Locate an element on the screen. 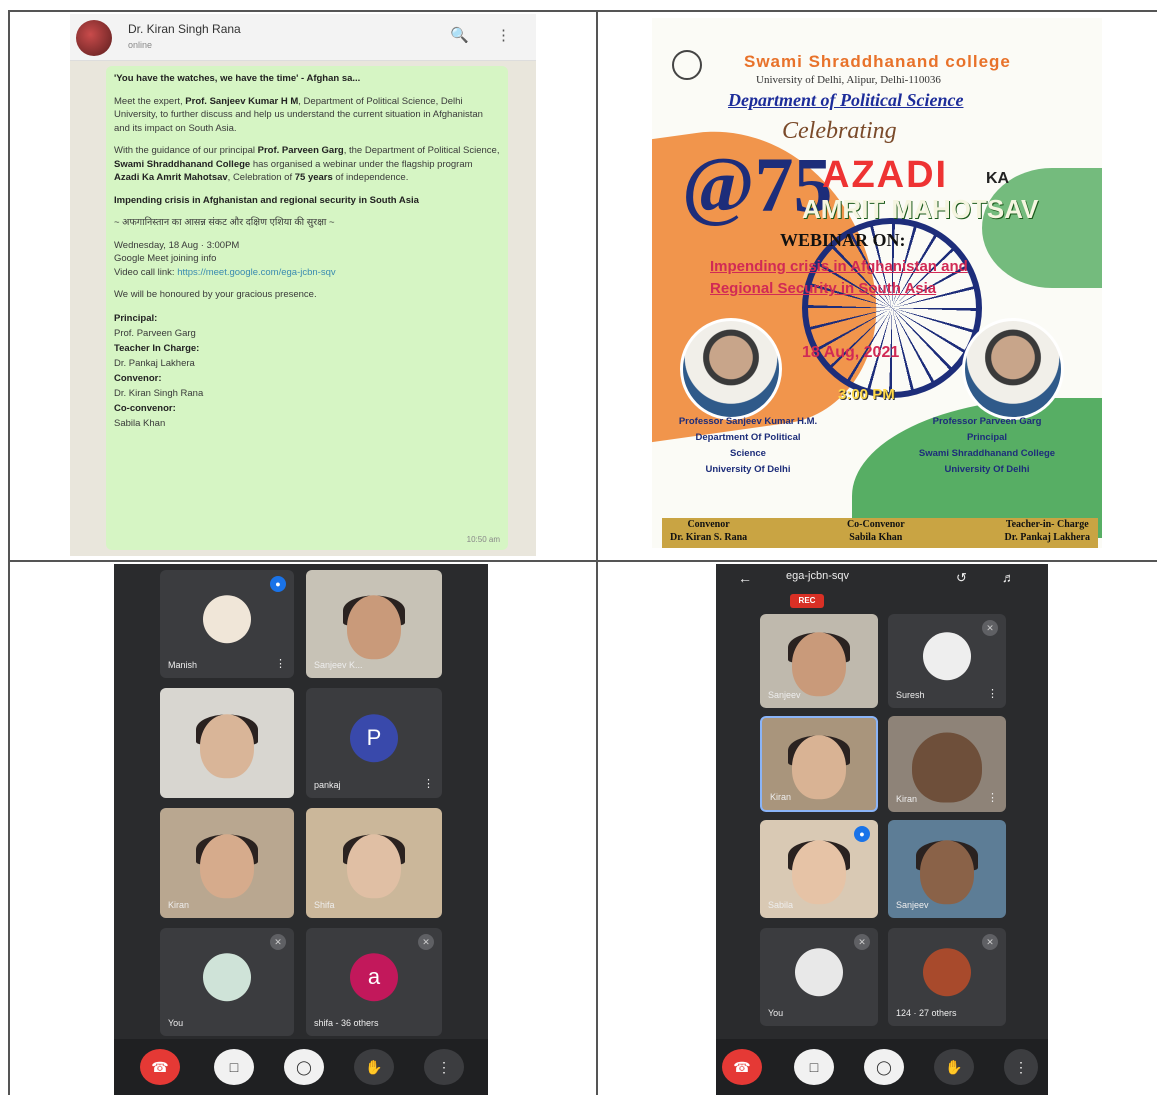 This screenshot has height=1095, width=1157. participant-tile: Kiran ⋮ is located at coordinates (947, 764).